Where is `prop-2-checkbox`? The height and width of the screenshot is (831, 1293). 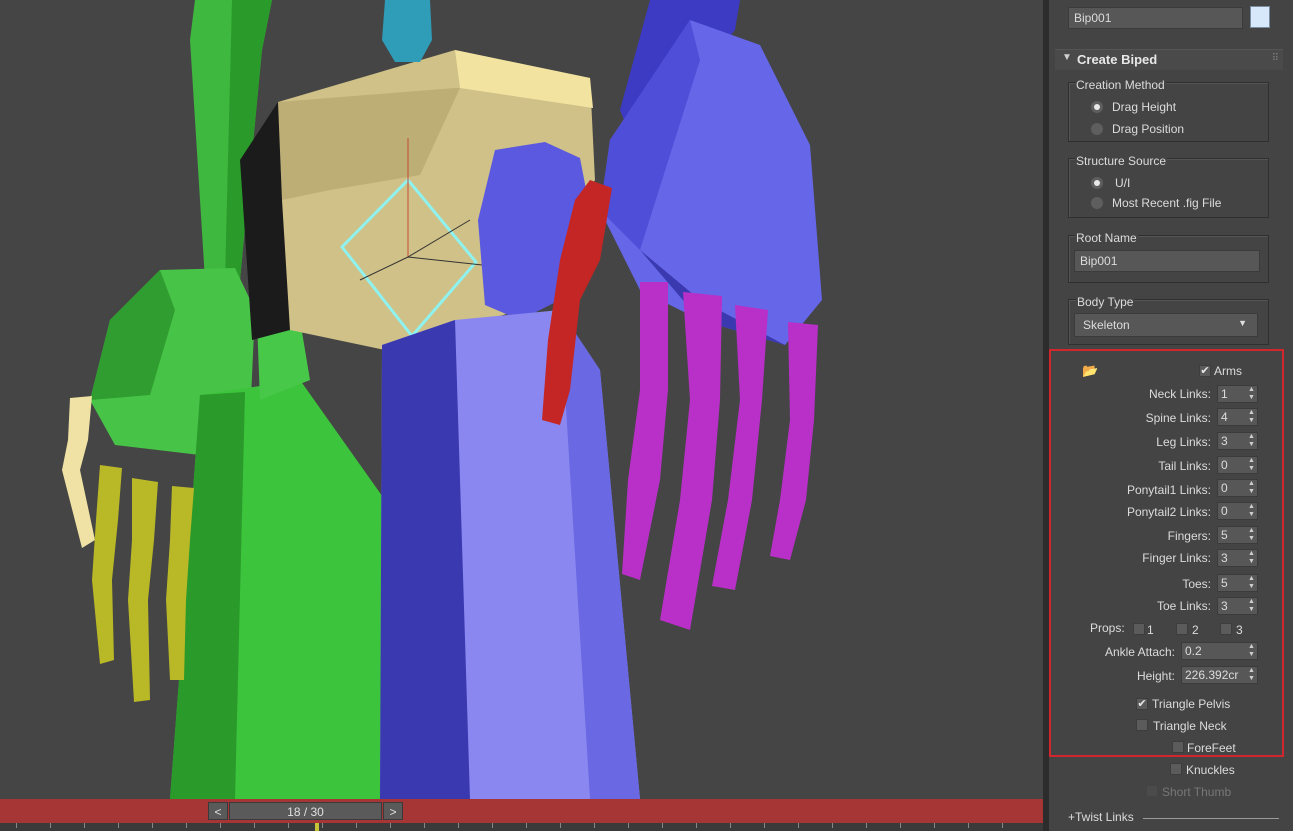
prop-2-checkbox is located at coordinates (1182, 629).